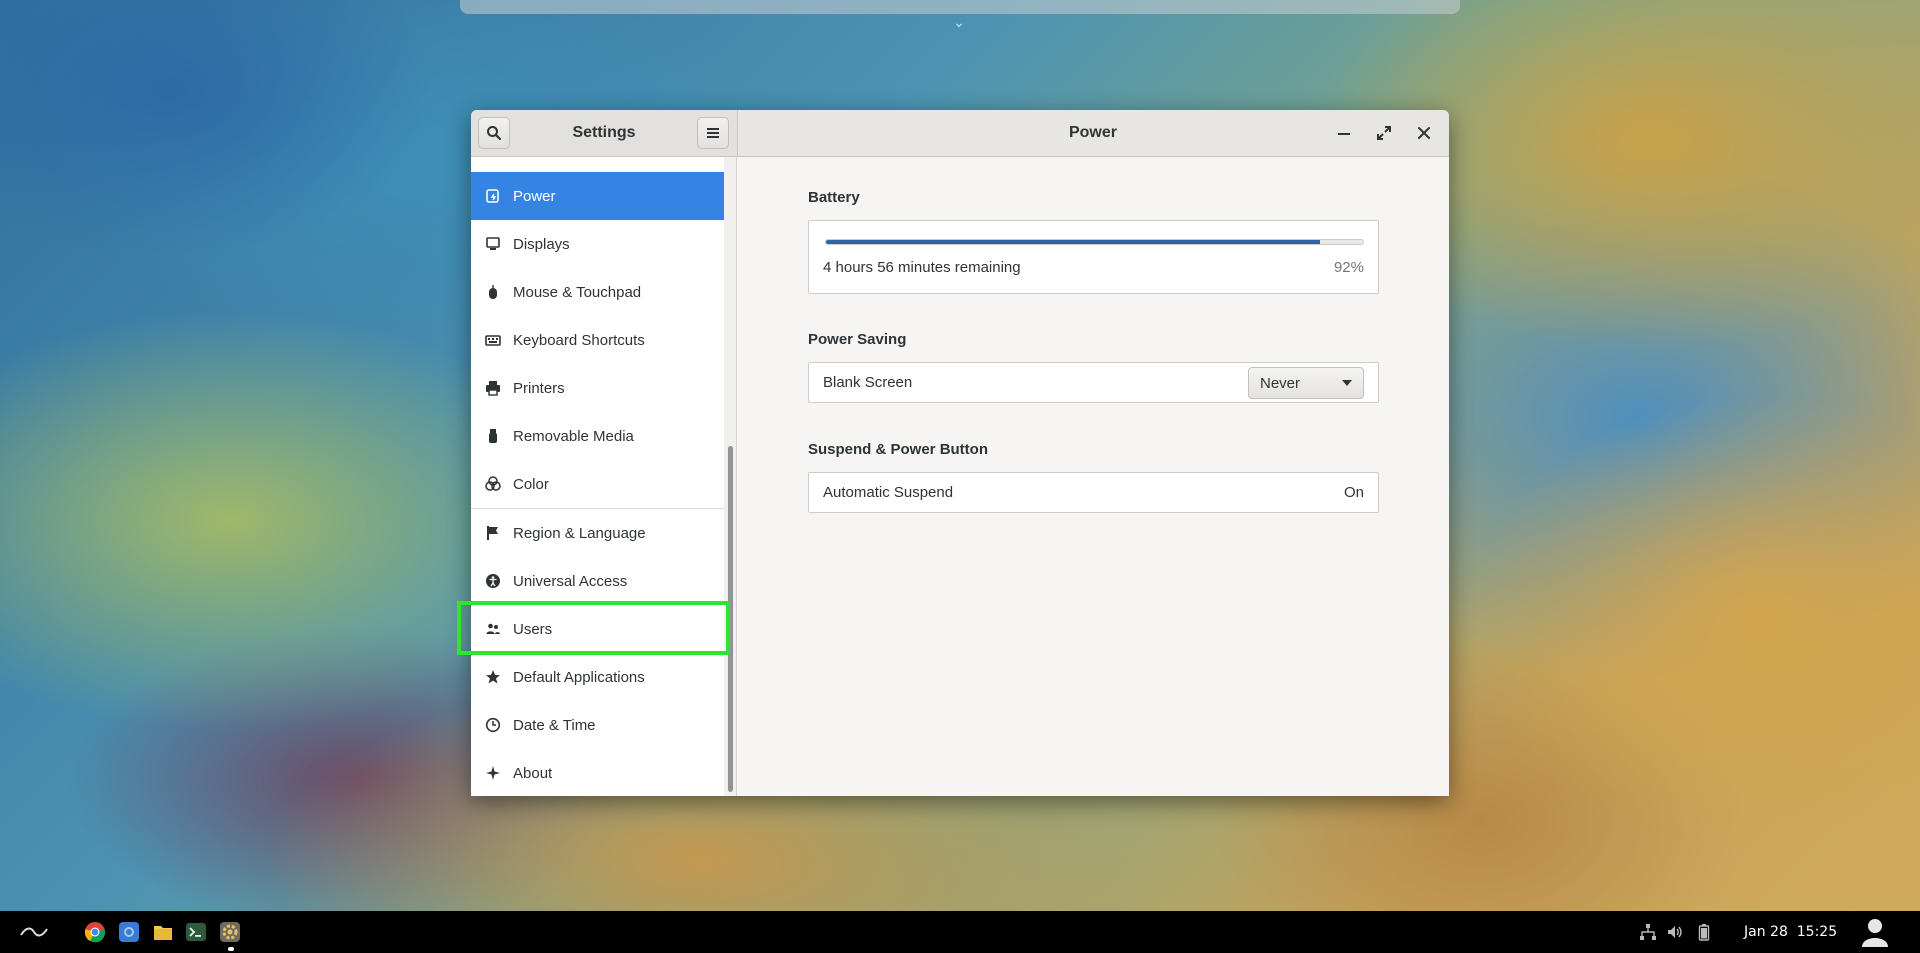  I want to click on battery-level-bar, so click(1094, 242).